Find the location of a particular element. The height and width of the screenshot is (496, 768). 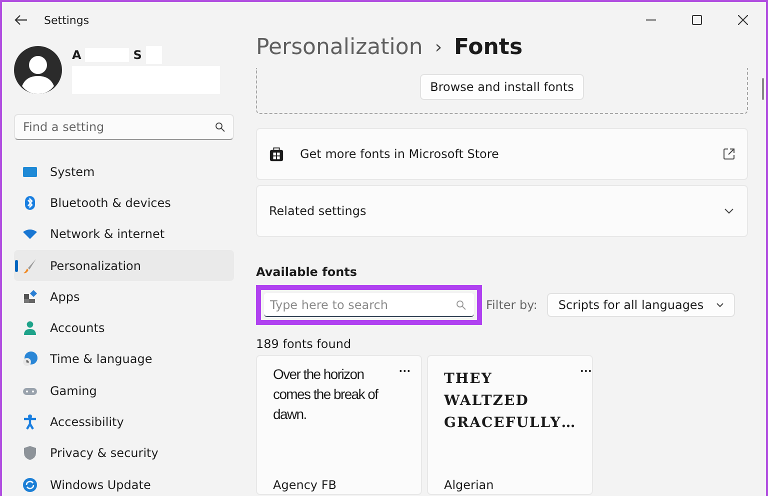

sidebar-item: System is located at coordinates (124, 172).